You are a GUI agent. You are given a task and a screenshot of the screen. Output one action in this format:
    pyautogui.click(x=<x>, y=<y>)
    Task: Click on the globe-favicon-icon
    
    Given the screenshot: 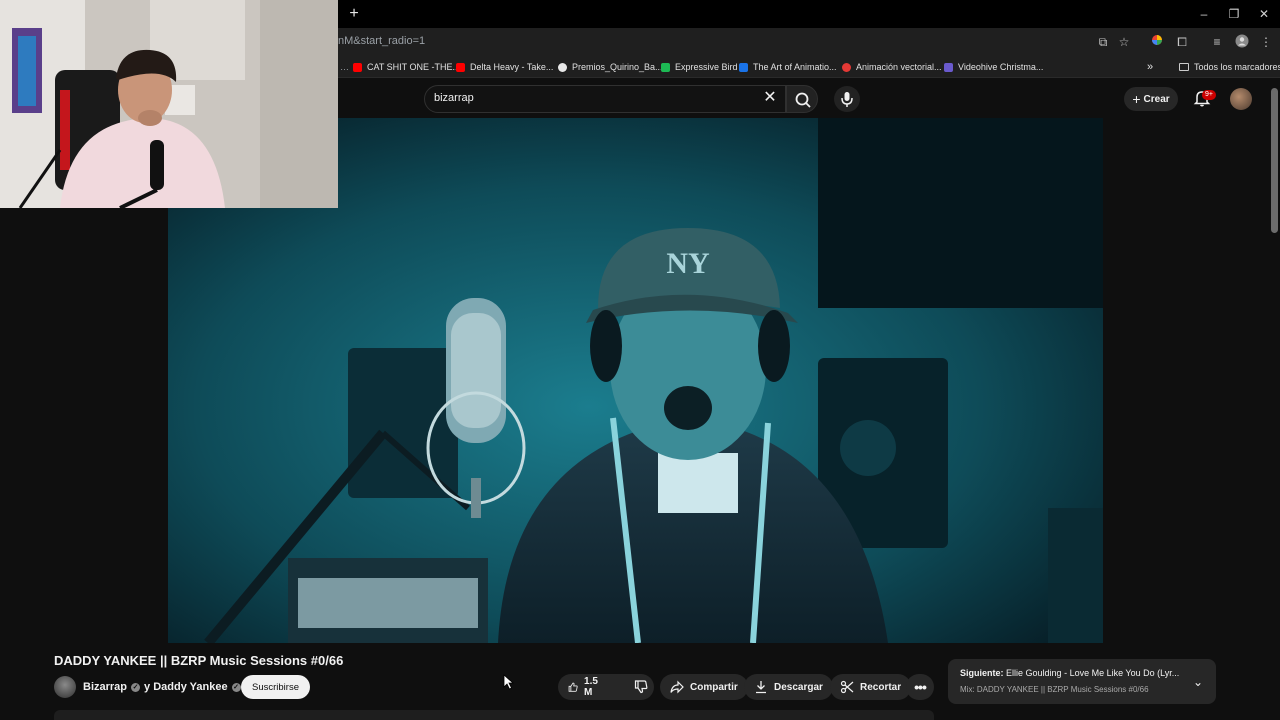 What is the action you would take?
    pyautogui.click(x=562, y=67)
    